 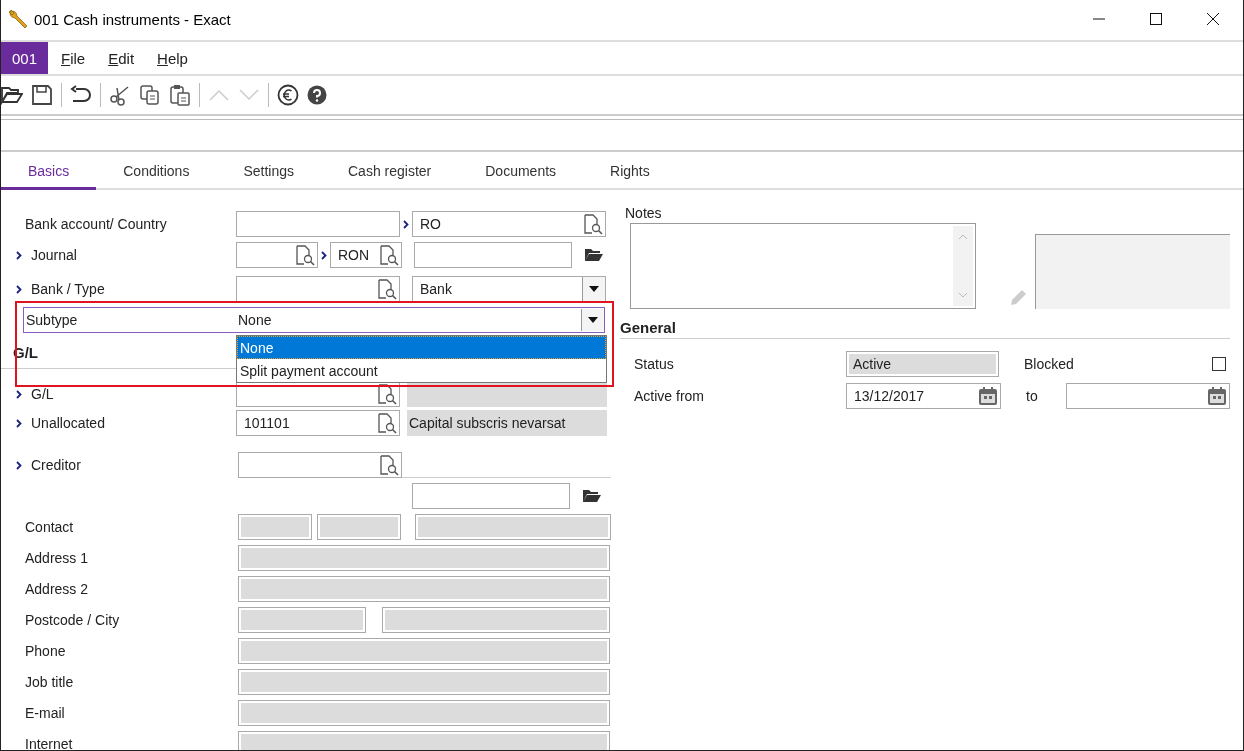 I want to click on undo-icon, so click(x=81, y=95).